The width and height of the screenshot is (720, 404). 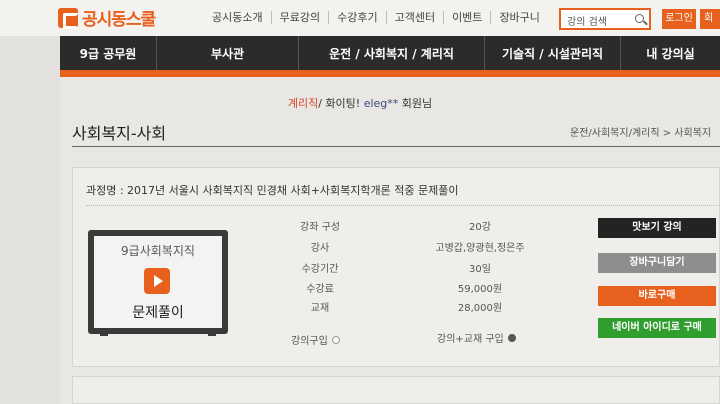 I want to click on main-nav-noncommissioned: 부사관, so click(x=227, y=53).